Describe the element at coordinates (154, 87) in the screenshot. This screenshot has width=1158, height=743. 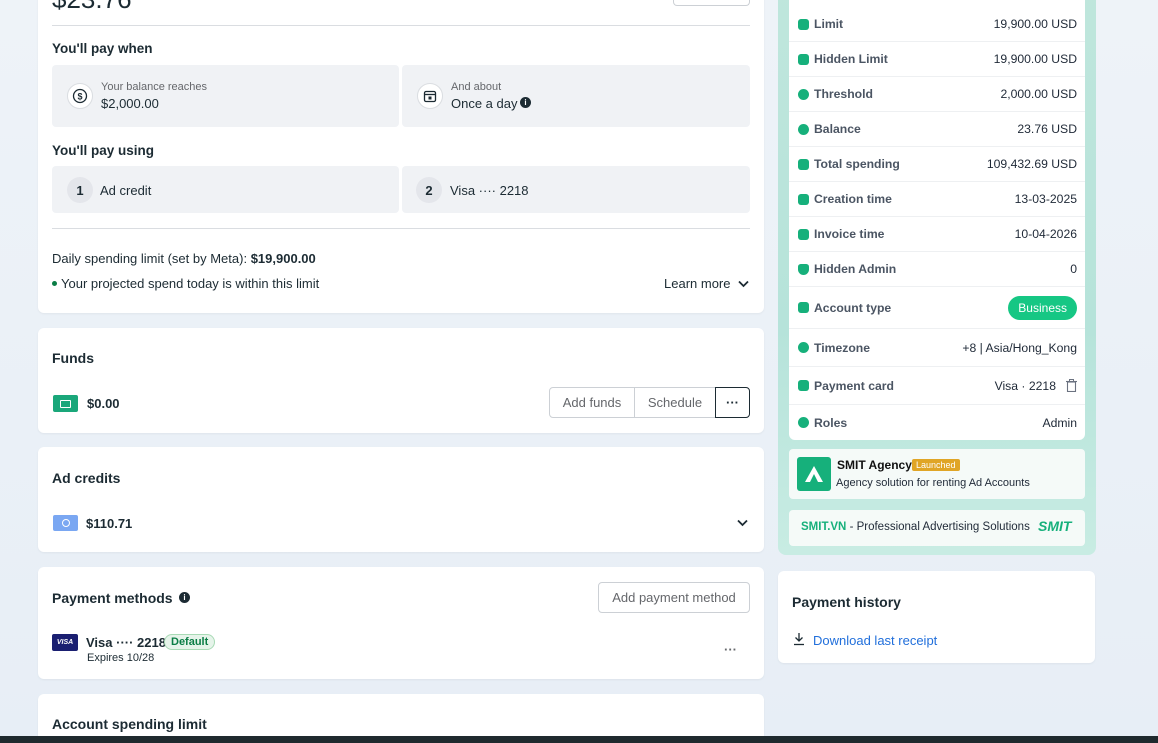
I see `balance-label: Your balance reaches` at that location.